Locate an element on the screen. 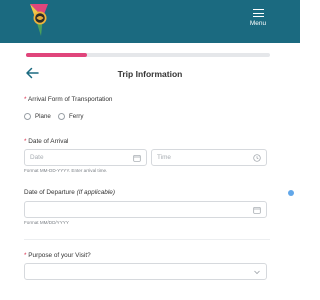 This screenshot has height=300, width=320. info-icon is located at coordinates (291, 193).